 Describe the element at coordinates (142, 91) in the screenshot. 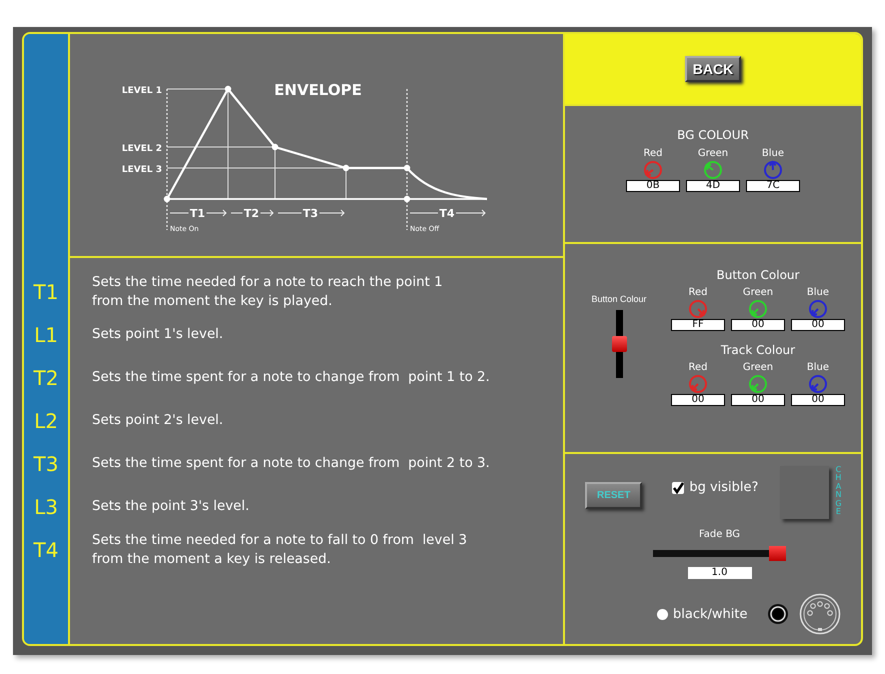

I see `level-label: LEVEL 1` at that location.